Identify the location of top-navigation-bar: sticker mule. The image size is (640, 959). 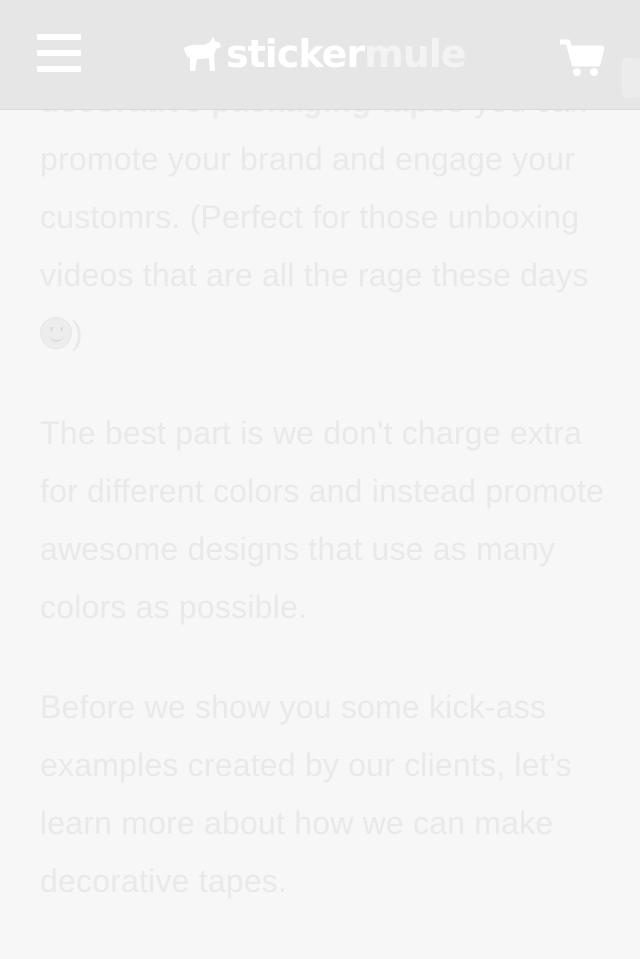
(320, 55).